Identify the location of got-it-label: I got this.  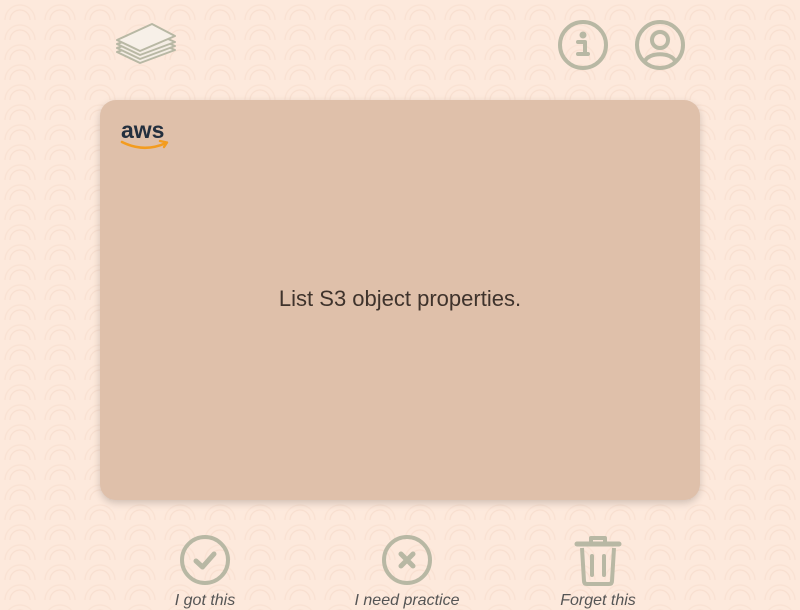
(205, 600).